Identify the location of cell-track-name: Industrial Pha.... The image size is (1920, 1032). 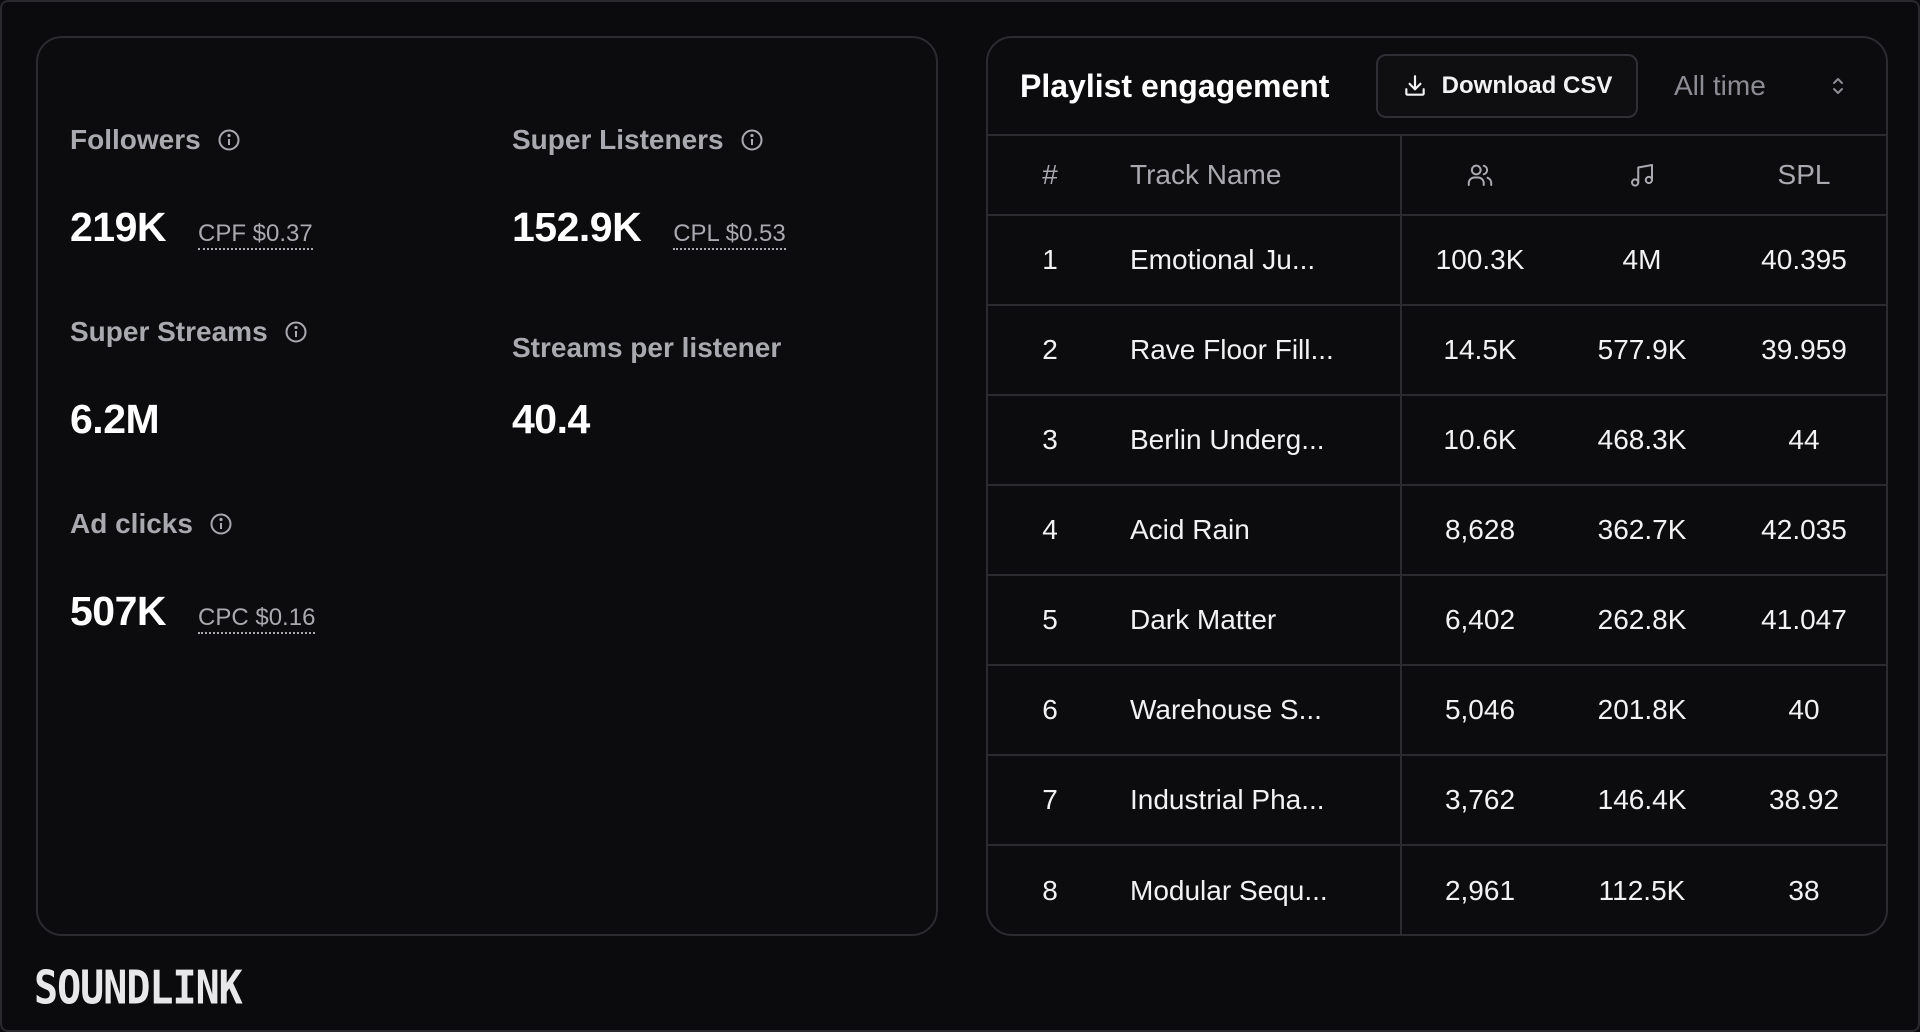
(1227, 799).